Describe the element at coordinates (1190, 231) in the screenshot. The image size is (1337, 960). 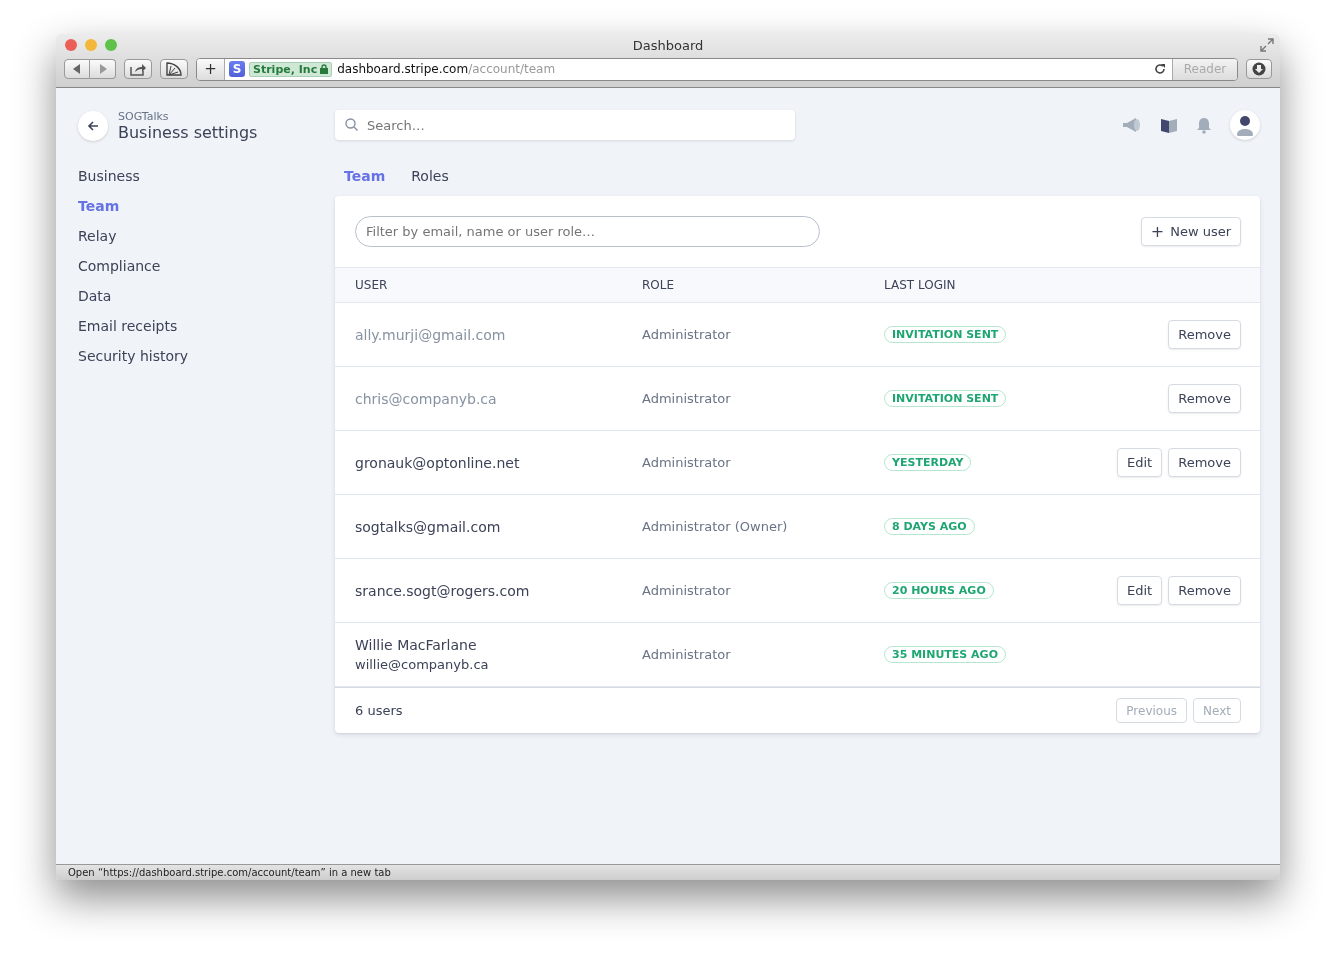
I see `new-user-button: + New user` at that location.